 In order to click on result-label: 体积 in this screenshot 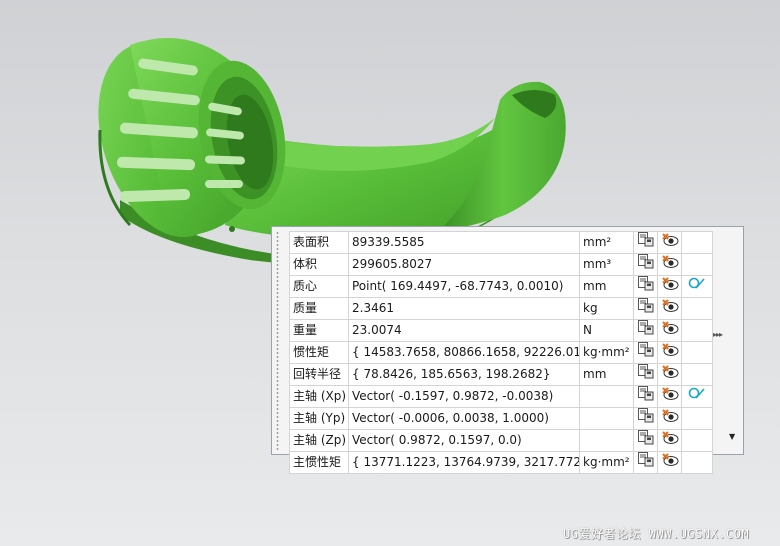, I will do `click(319, 264)`.